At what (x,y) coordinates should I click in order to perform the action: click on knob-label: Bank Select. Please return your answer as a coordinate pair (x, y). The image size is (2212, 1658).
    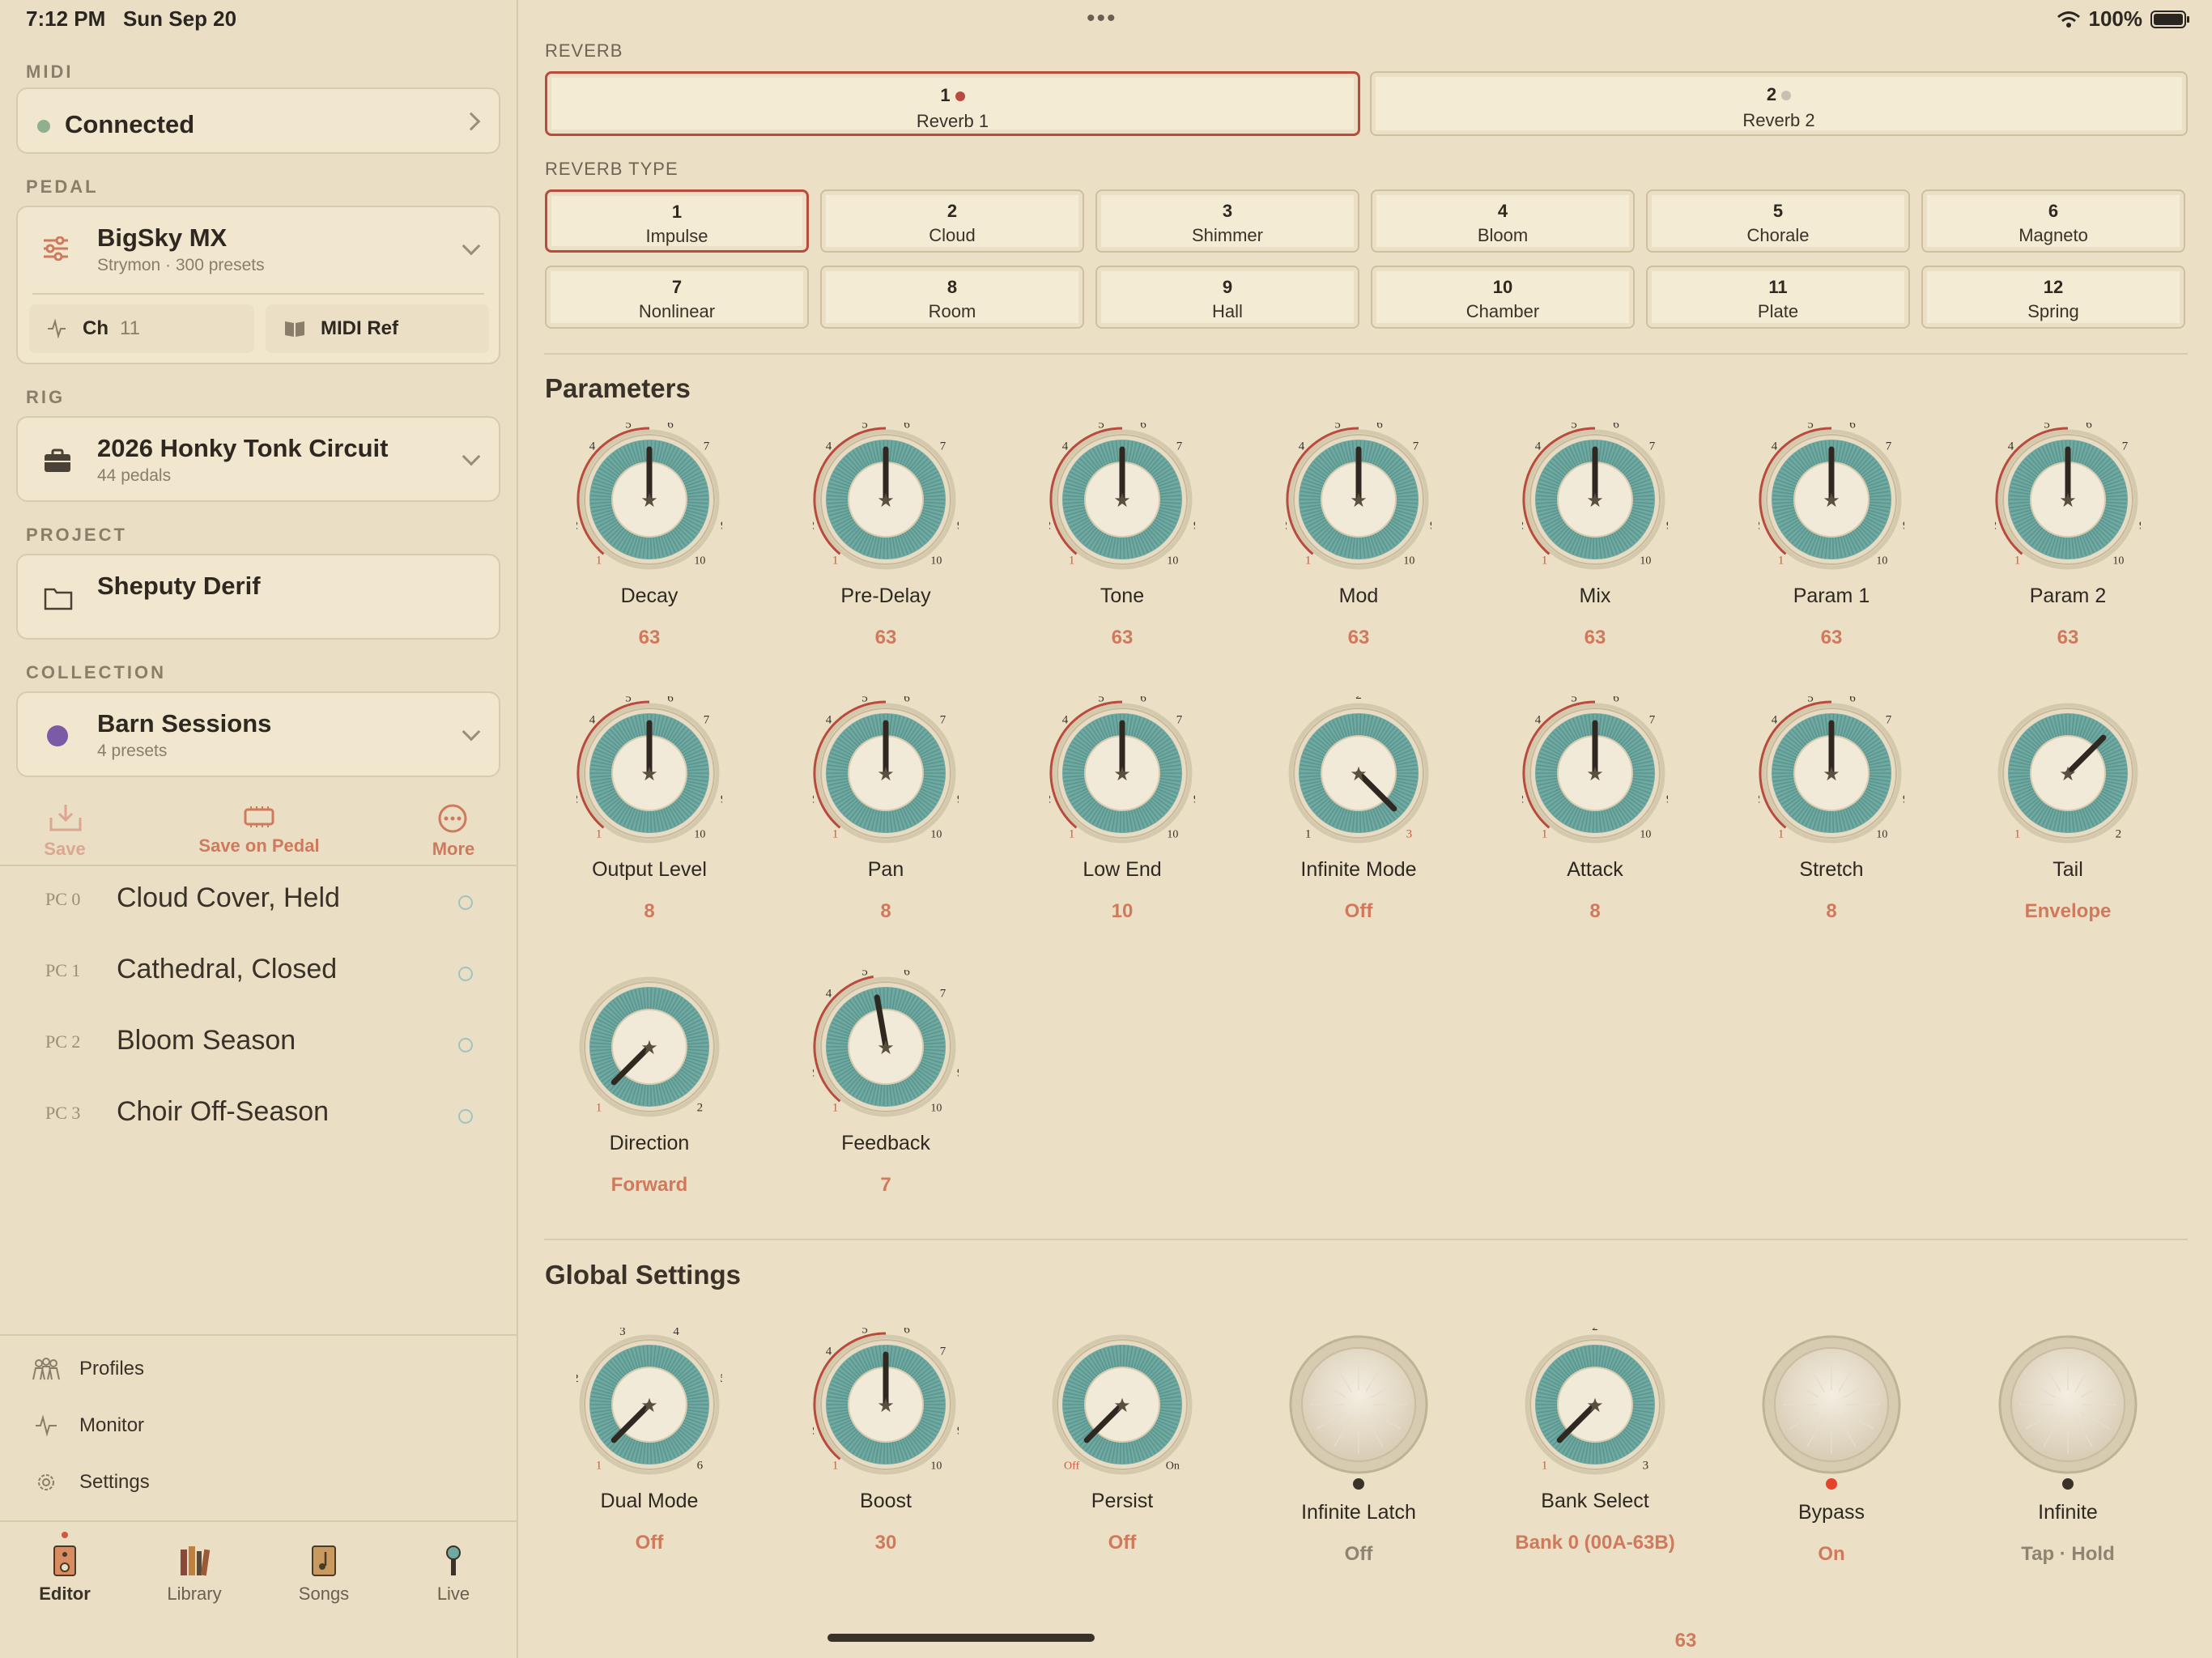
    Looking at the image, I should click on (1595, 1501).